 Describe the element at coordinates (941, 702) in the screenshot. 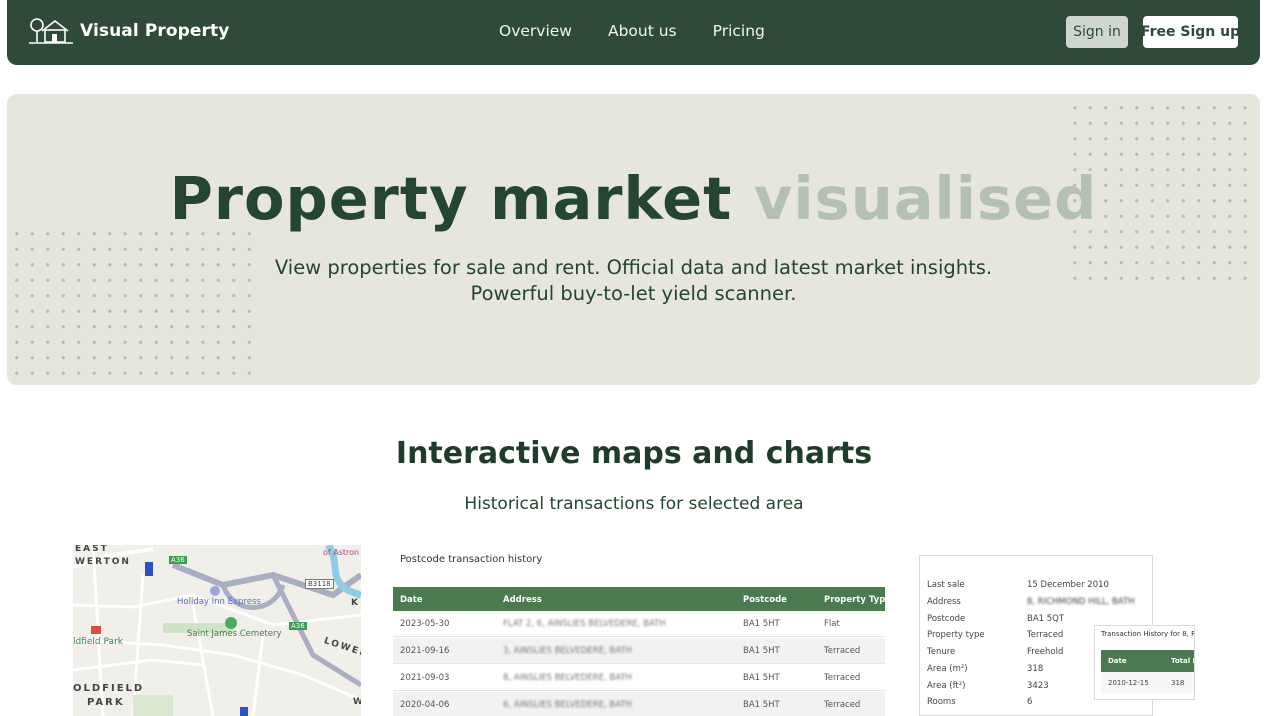

I see `detail-label: Rooms` at that location.